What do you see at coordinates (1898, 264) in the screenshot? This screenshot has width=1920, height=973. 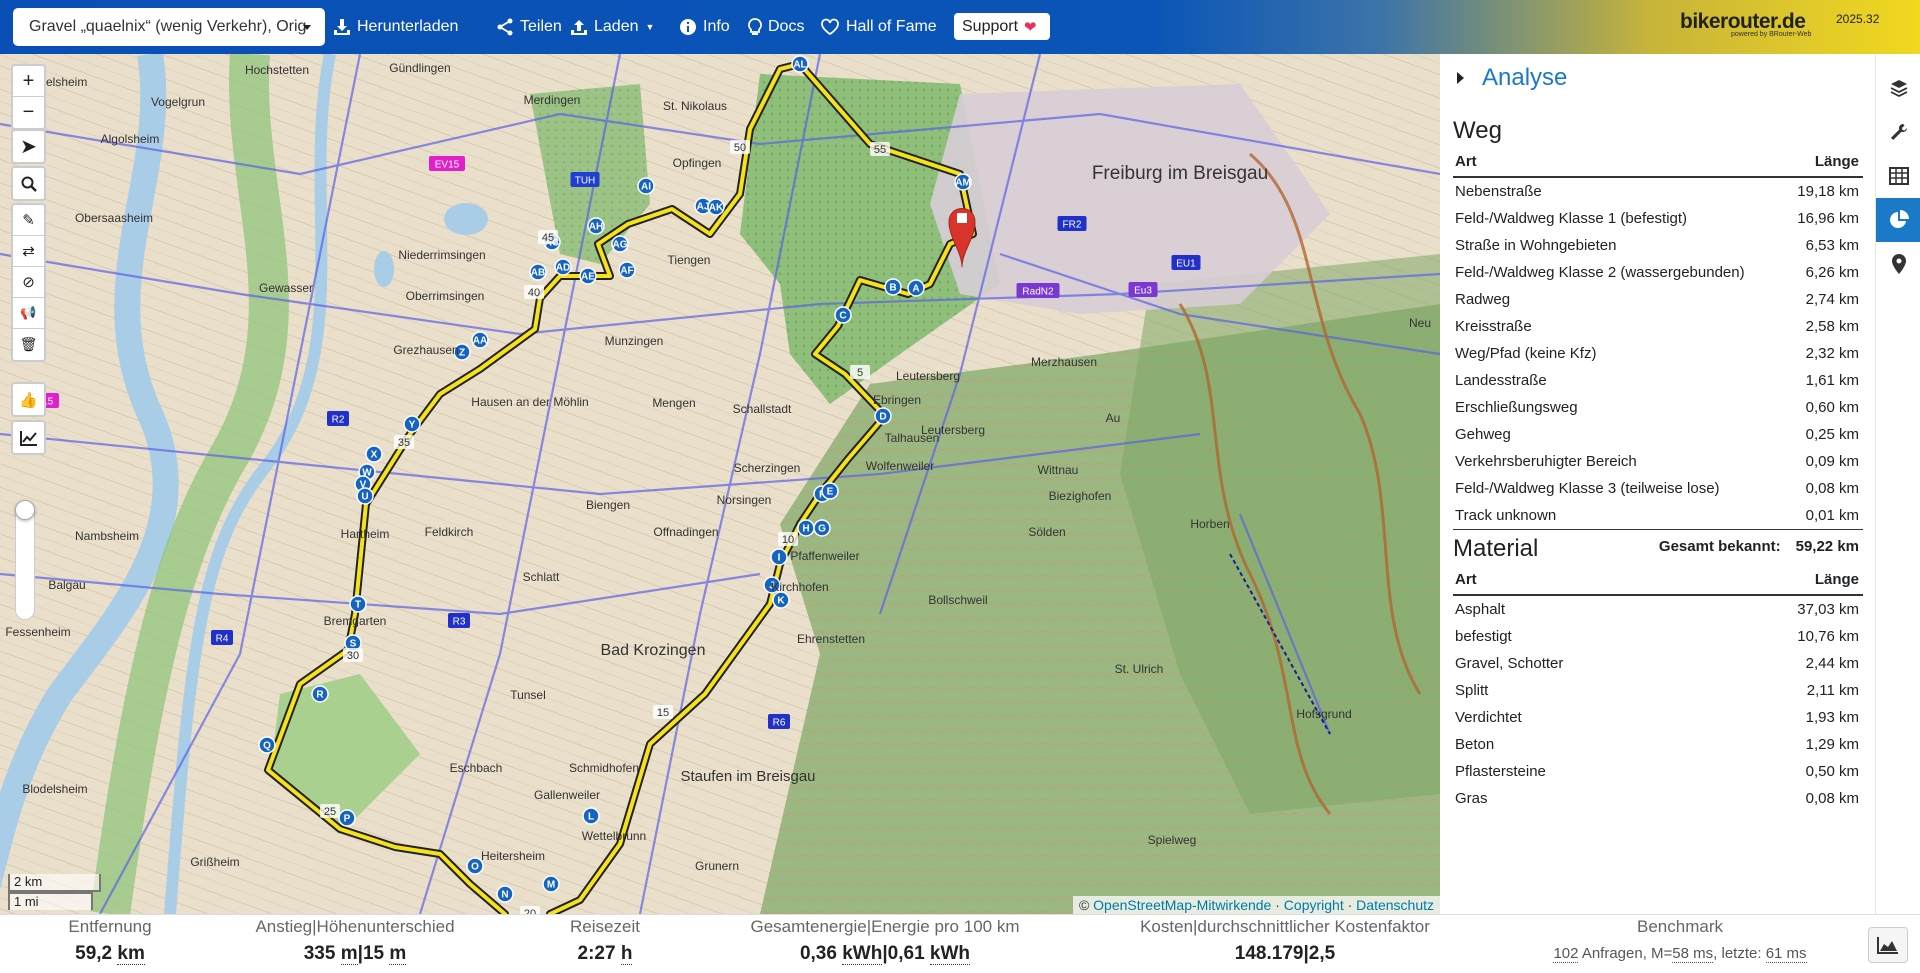 I see `poi-tab` at bounding box center [1898, 264].